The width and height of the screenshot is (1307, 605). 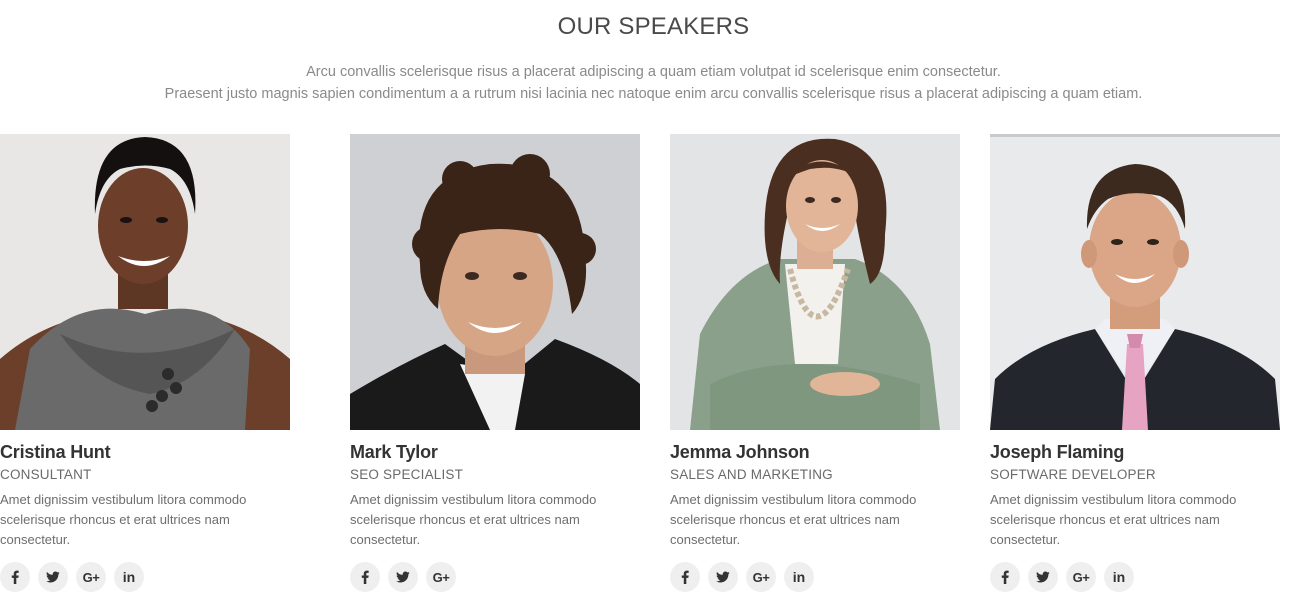 What do you see at coordinates (495, 577) in the screenshot?
I see `social-links: G+` at bounding box center [495, 577].